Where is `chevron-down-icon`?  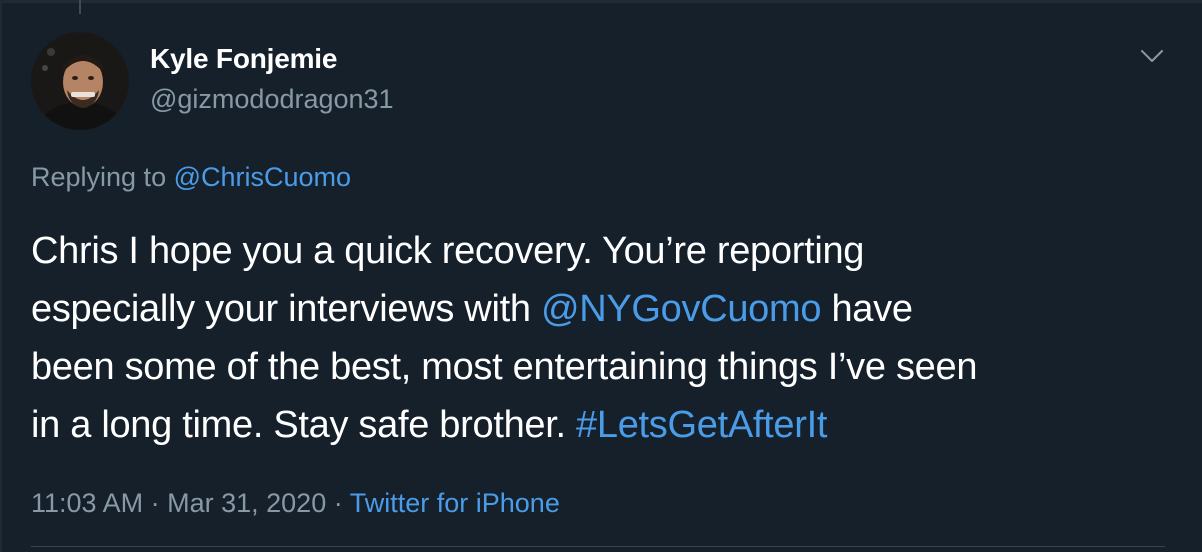 chevron-down-icon is located at coordinates (1152, 56).